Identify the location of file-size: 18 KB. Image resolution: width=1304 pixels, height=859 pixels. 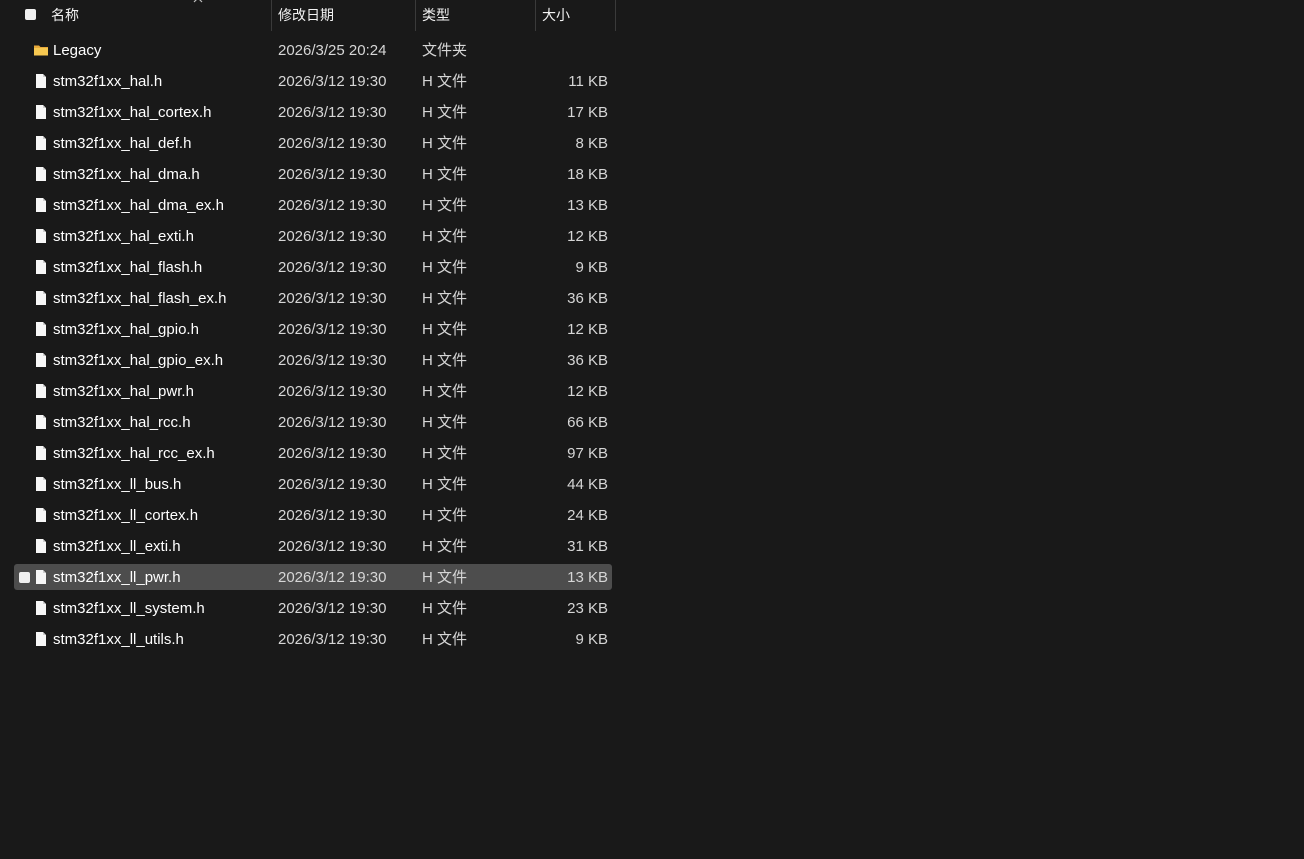
(587, 174).